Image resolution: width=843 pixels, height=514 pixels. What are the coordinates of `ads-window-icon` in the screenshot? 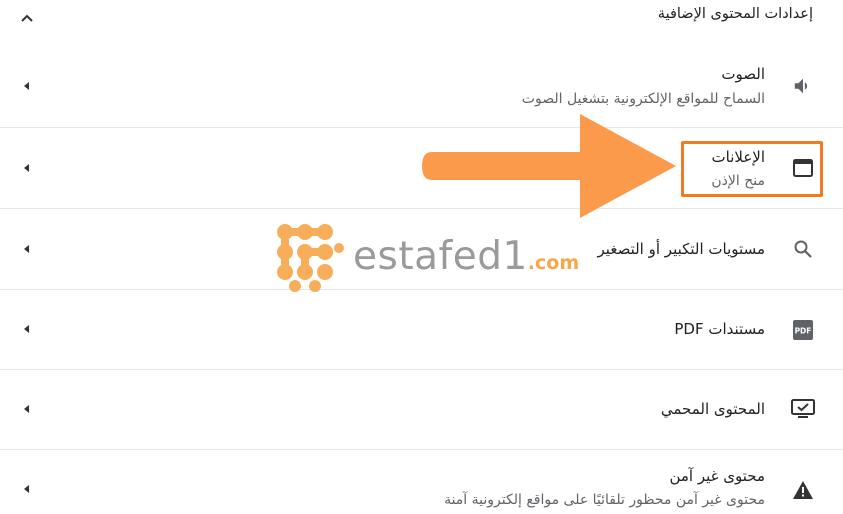 It's located at (803, 168).